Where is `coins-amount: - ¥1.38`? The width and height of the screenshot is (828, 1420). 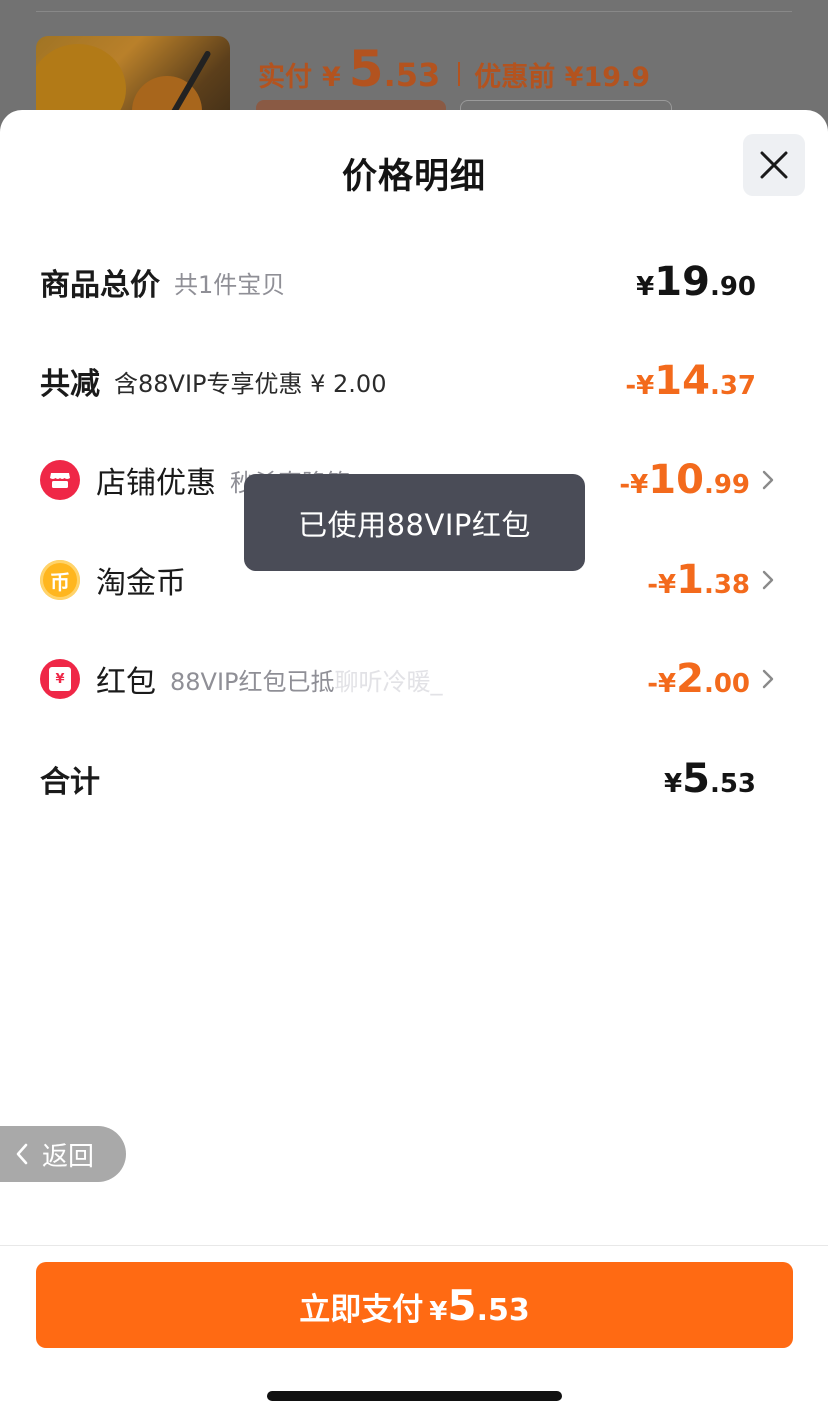
coins-amount: - ¥1.38 is located at coordinates (698, 580).